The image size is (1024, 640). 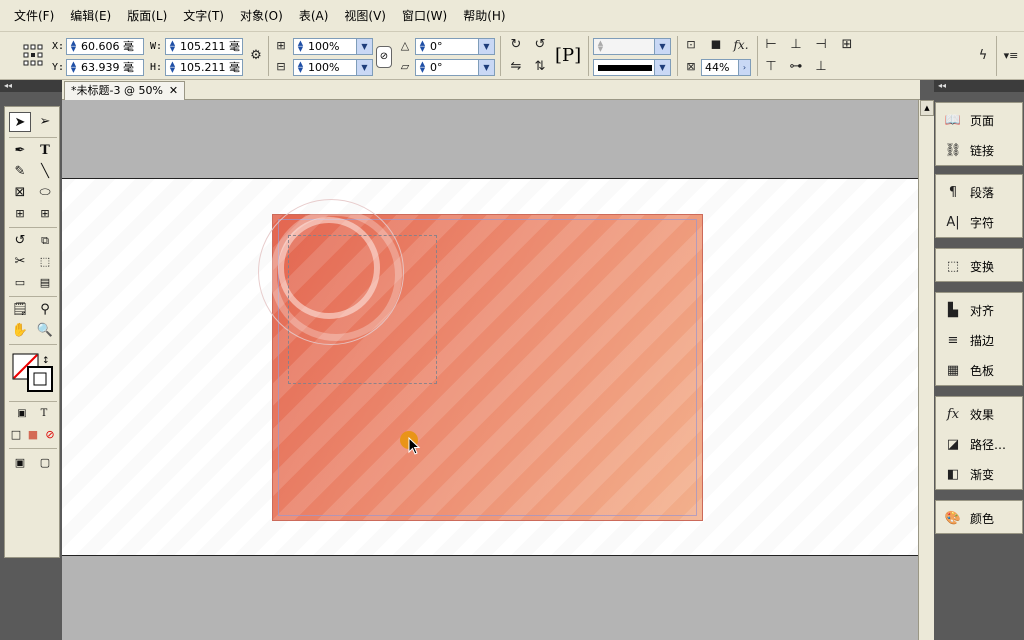 What do you see at coordinates (45, 463) in the screenshot?
I see `preview-view-icon: ▢` at bounding box center [45, 463].